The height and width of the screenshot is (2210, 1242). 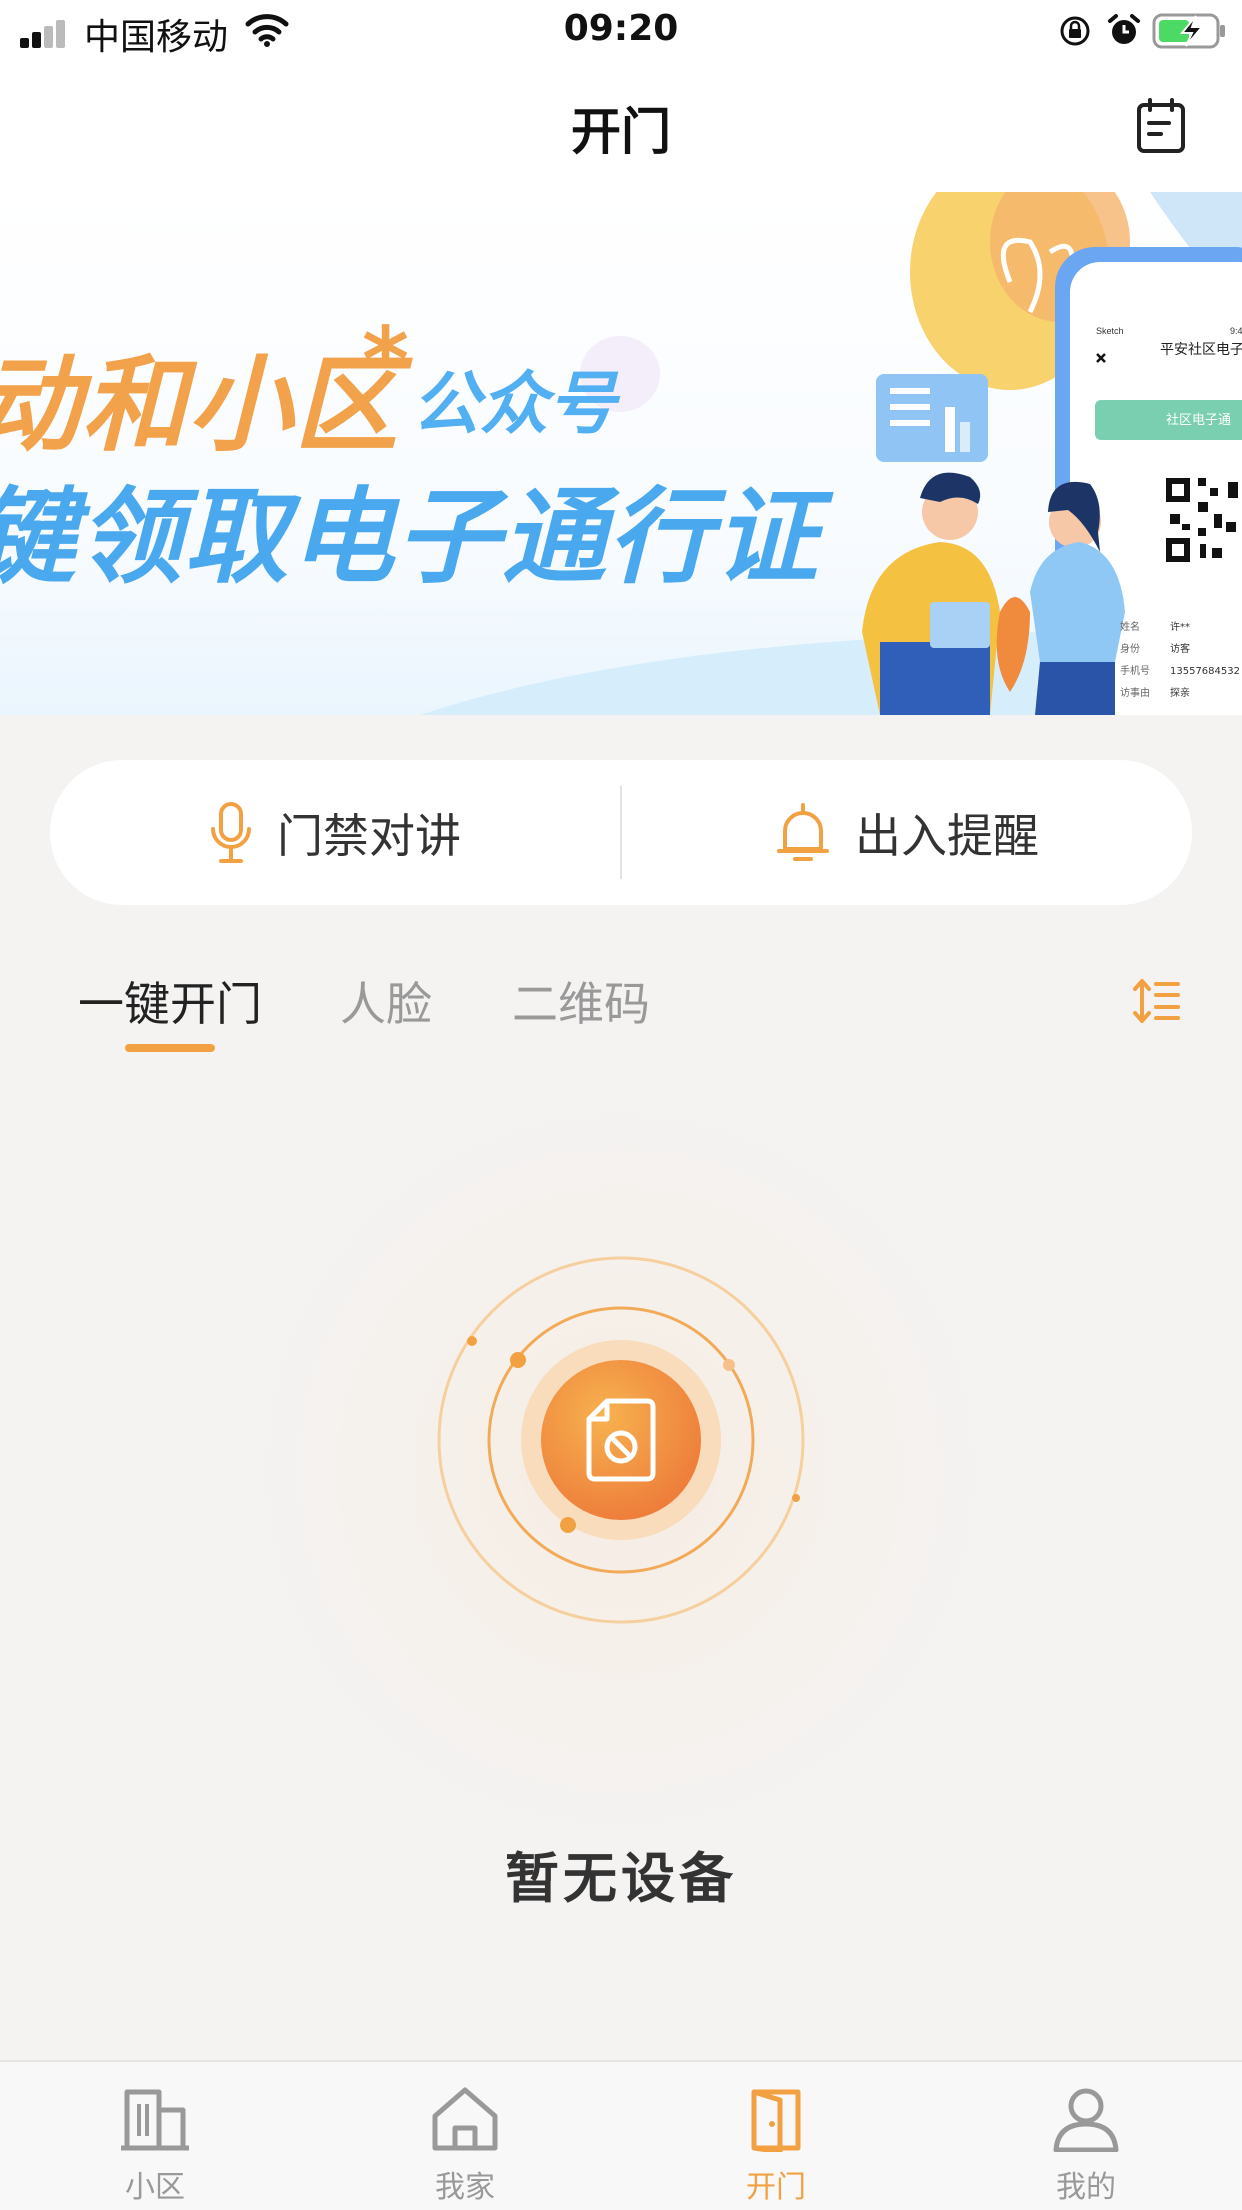 What do you see at coordinates (155, 2120) in the screenshot?
I see `building-icon` at bounding box center [155, 2120].